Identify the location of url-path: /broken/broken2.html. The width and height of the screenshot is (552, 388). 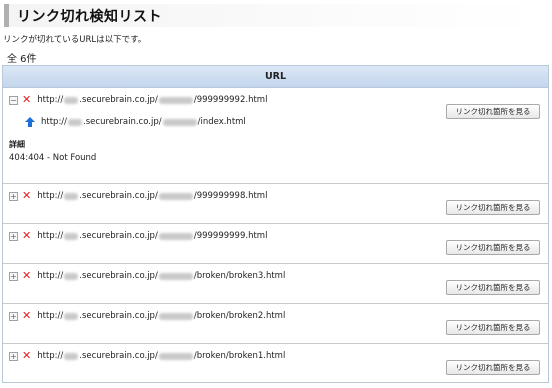
(239, 316).